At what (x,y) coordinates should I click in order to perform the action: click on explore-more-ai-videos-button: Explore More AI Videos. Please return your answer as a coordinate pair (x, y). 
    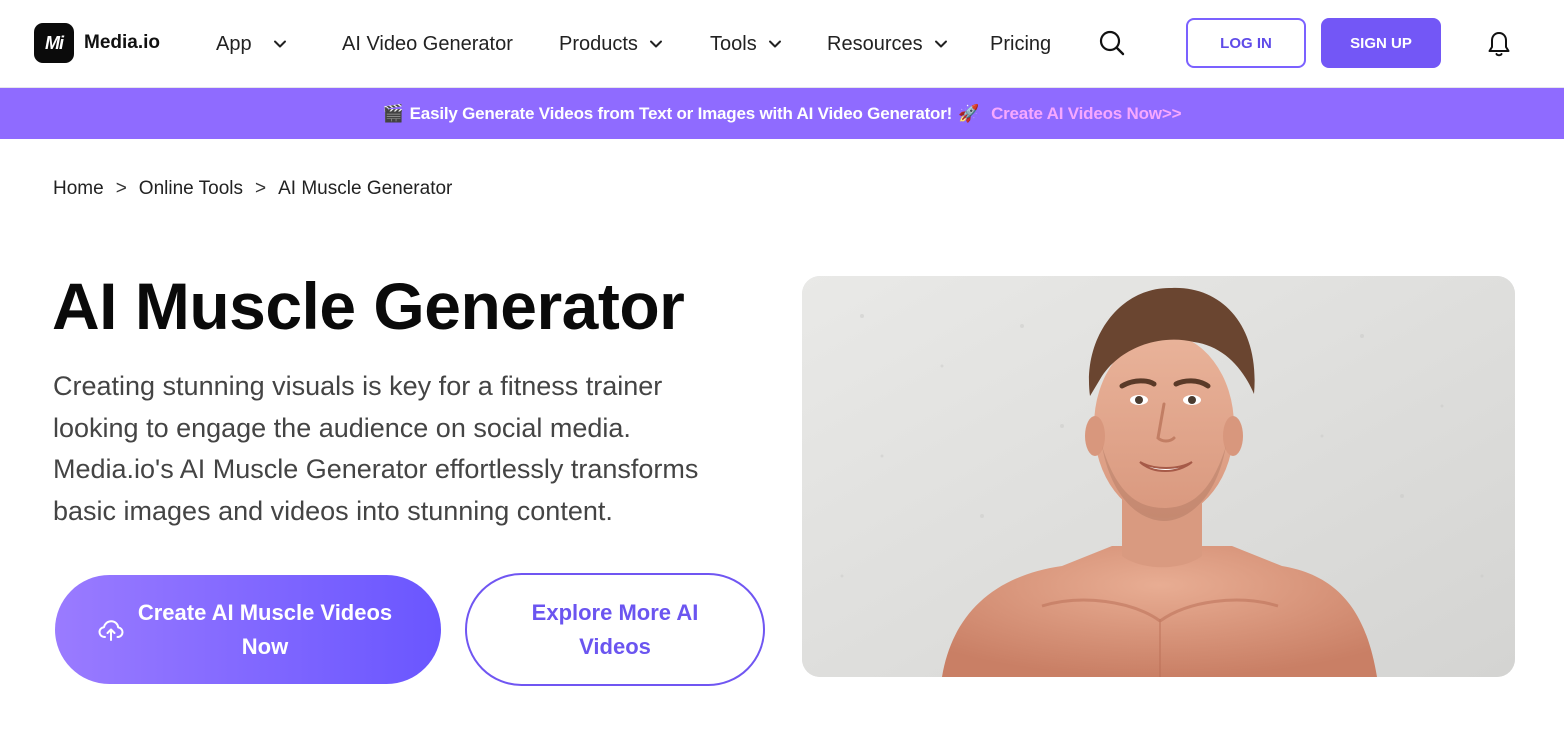
    Looking at the image, I should click on (615, 629).